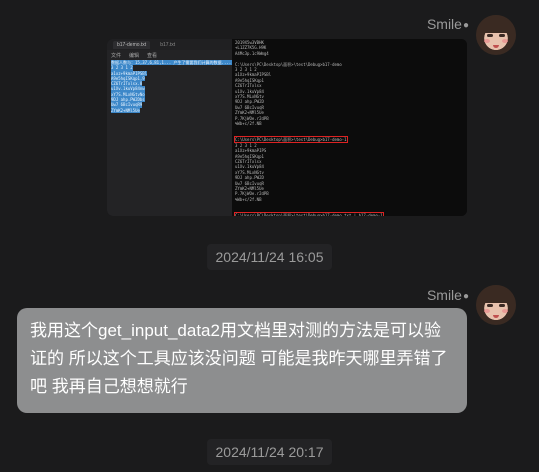 This screenshot has width=539, height=472. Describe the element at coordinates (125, 110) in the screenshot. I see `notepad-line: ZYmK2+NMl5Ue` at that location.